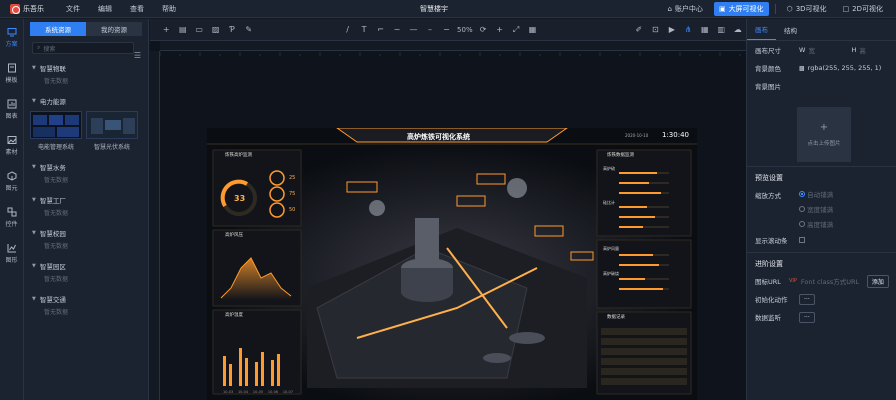 The width and height of the screenshot is (896, 400). I want to click on menu-file: 文件, so click(73, 9).